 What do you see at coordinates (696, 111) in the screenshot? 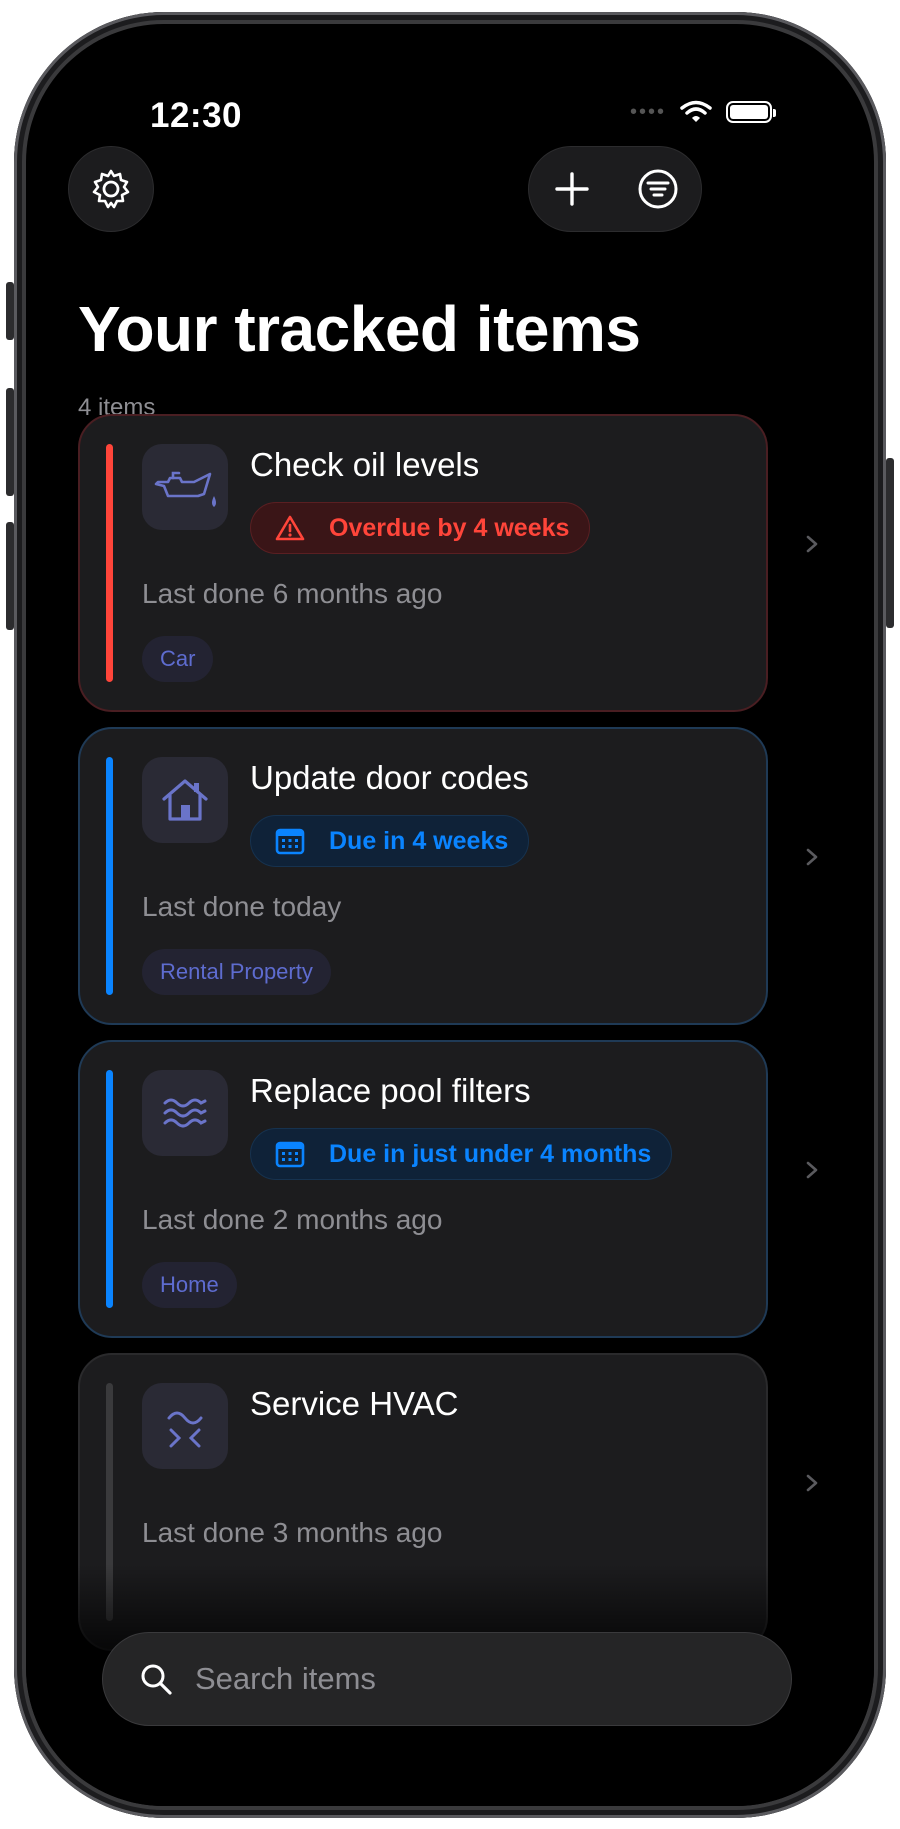
I see `wifi-icon` at bounding box center [696, 111].